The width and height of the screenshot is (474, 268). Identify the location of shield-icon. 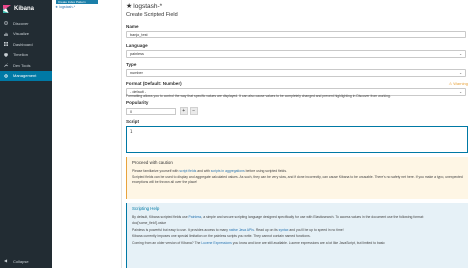
(6, 54).